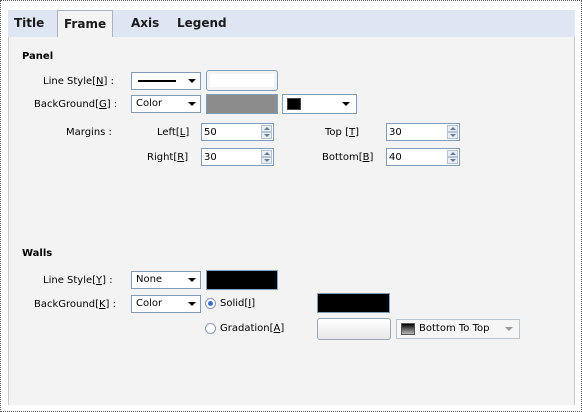 This screenshot has height=412, width=582. I want to click on gradient-preview-icon, so click(408, 329).